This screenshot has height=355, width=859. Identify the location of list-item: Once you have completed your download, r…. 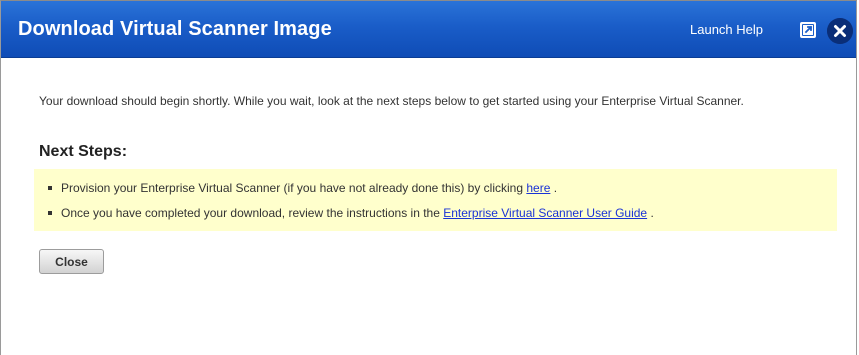
(351, 213).